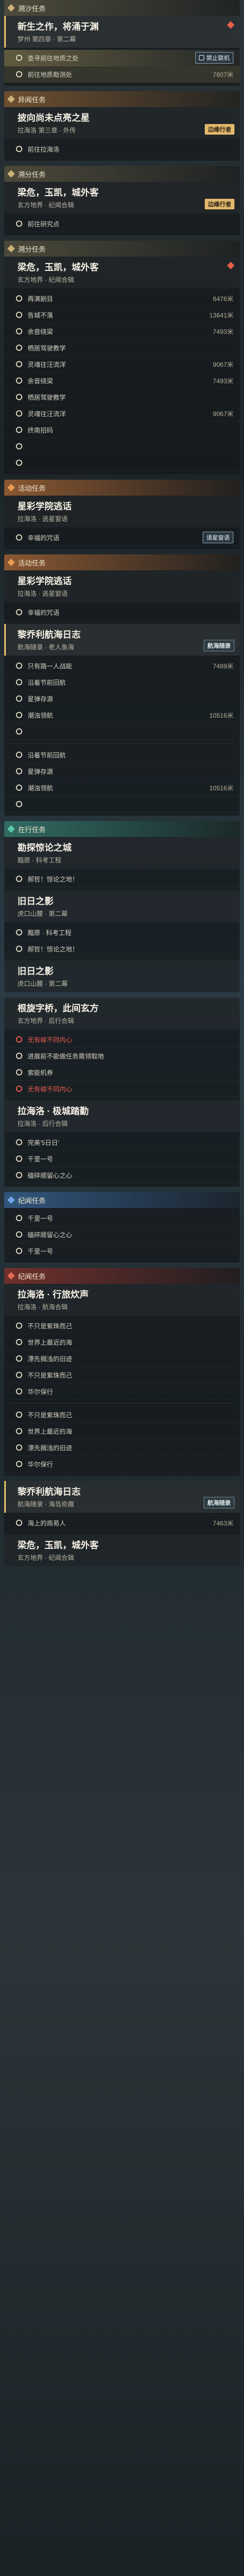  I want to click on distance-label: 10516米, so click(221, 788).